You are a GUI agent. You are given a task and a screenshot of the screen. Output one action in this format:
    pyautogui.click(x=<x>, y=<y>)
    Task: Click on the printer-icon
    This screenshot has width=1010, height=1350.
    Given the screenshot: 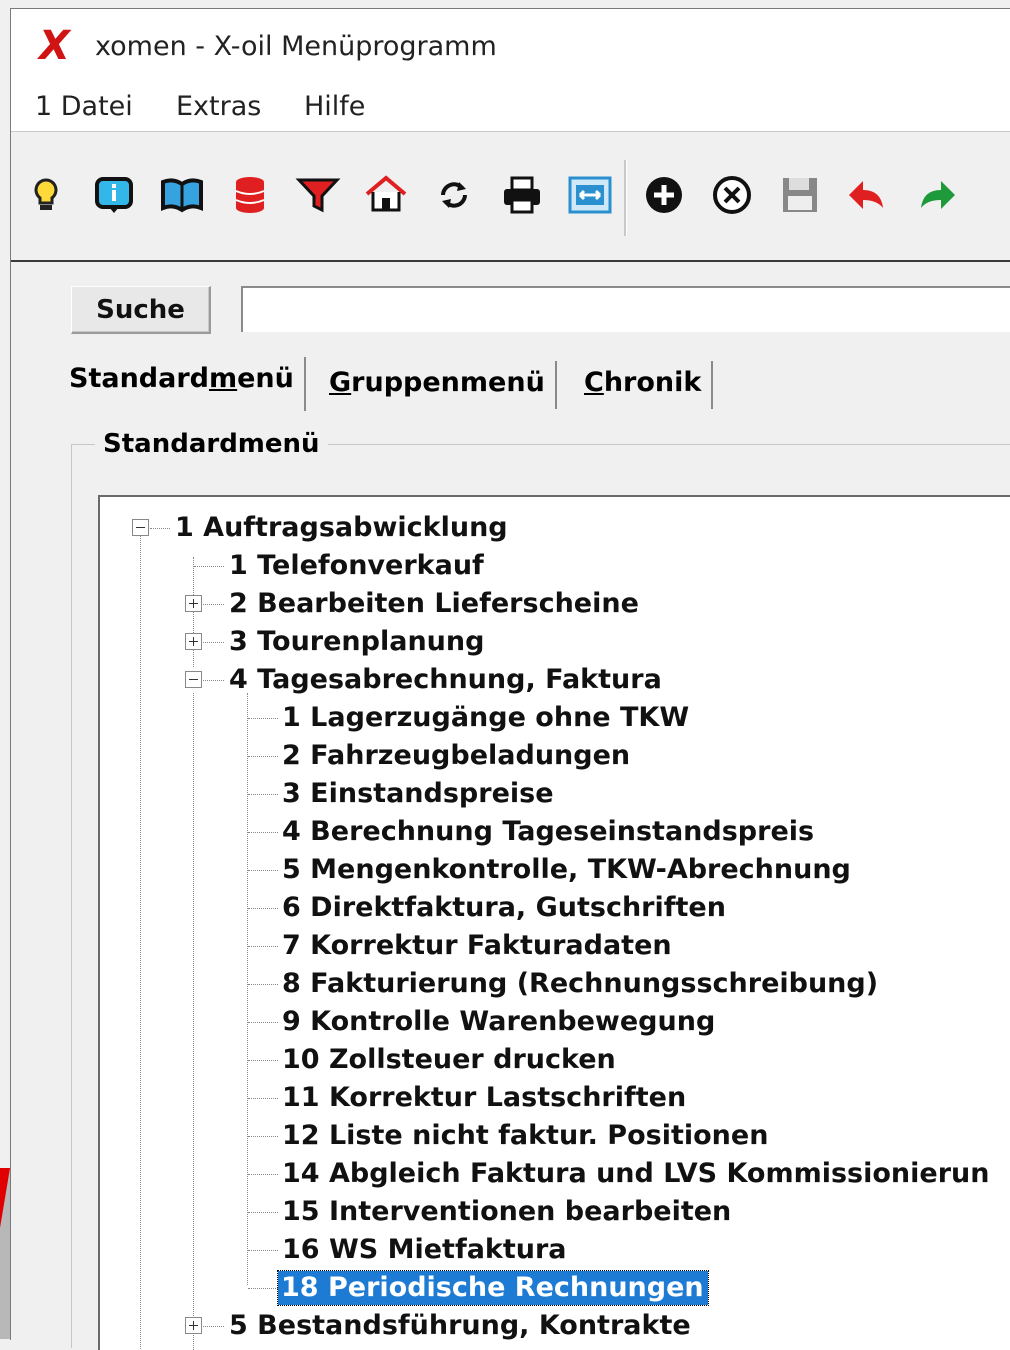 What is the action you would take?
    pyautogui.click(x=522, y=195)
    